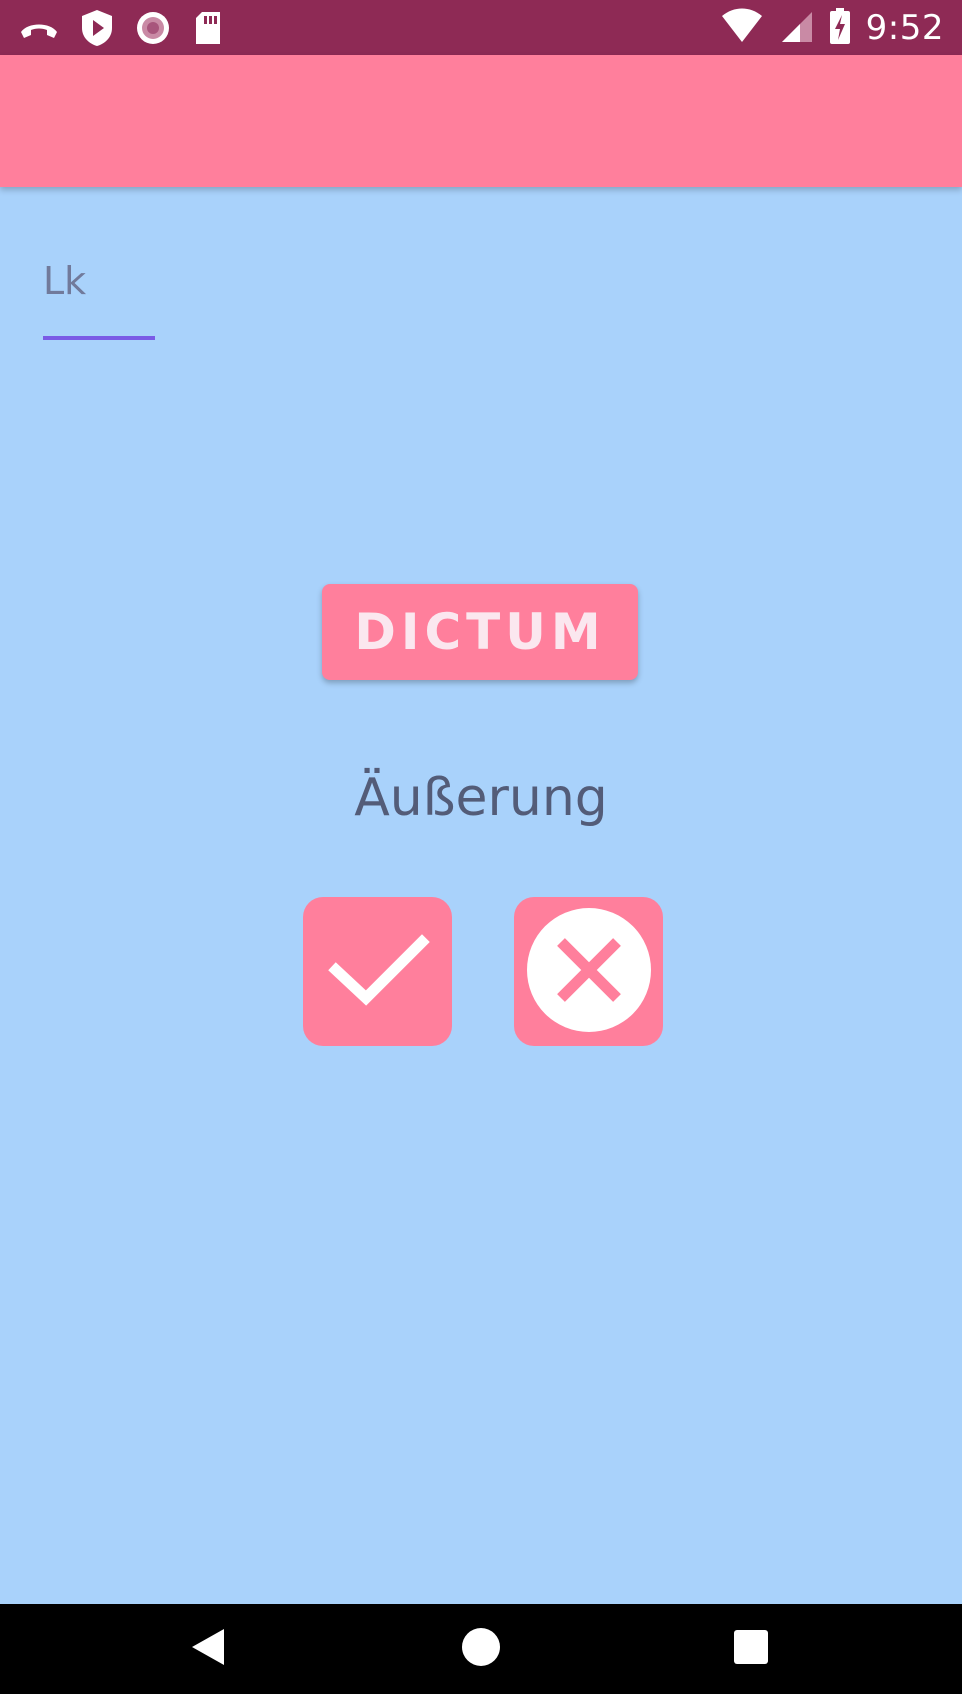  I want to click on status-bar: 9:52, so click(481, 27).